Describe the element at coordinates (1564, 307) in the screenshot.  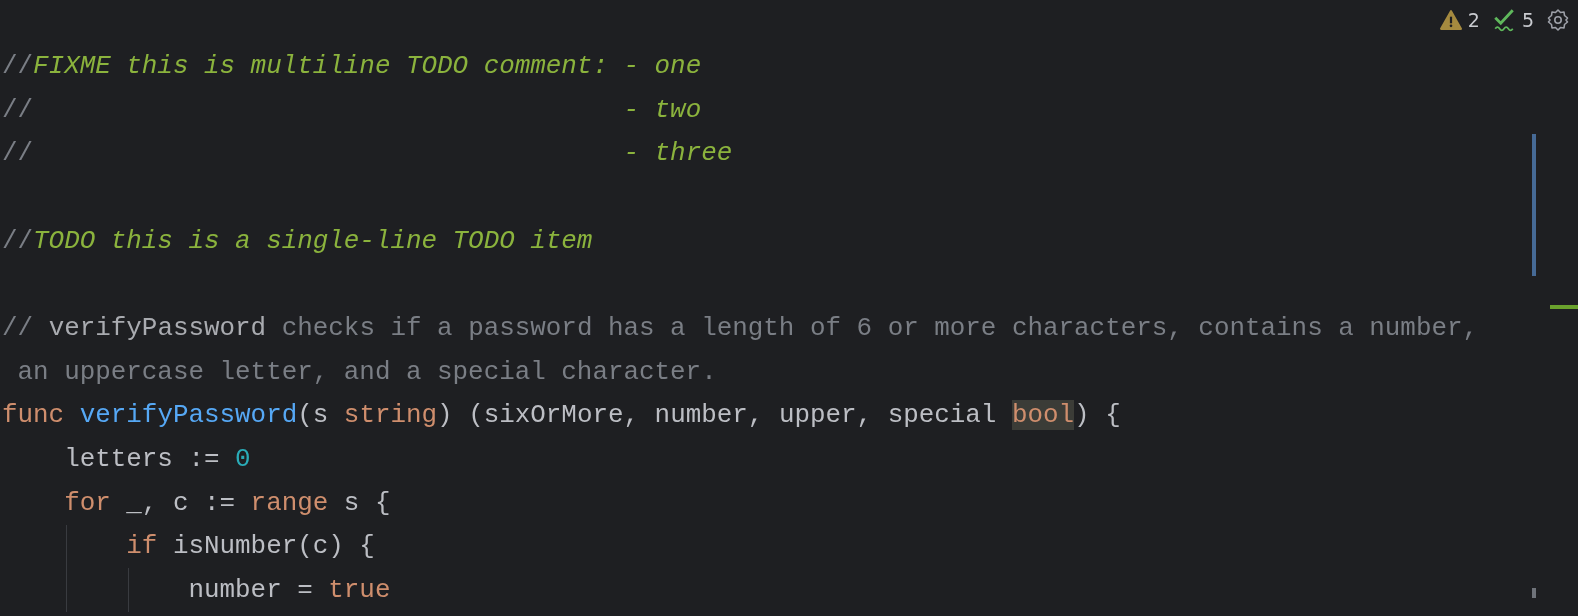
I see `change-marker` at that location.